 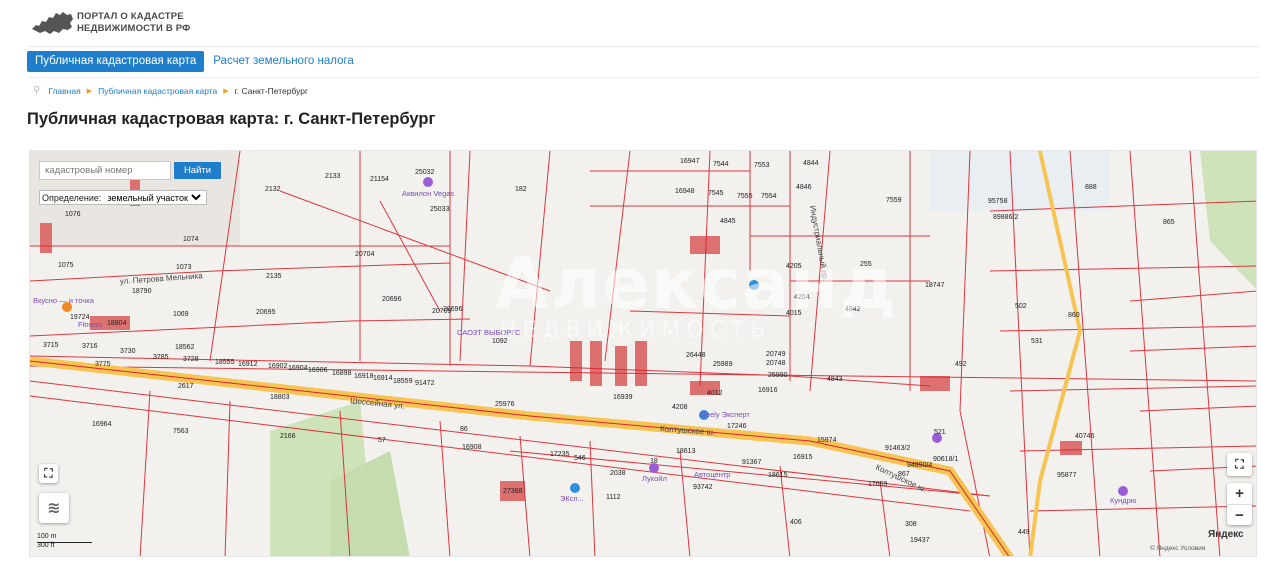 What do you see at coordinates (1177, 548) in the screenshot?
I see `map-copyright: © Яндекс Условия` at bounding box center [1177, 548].